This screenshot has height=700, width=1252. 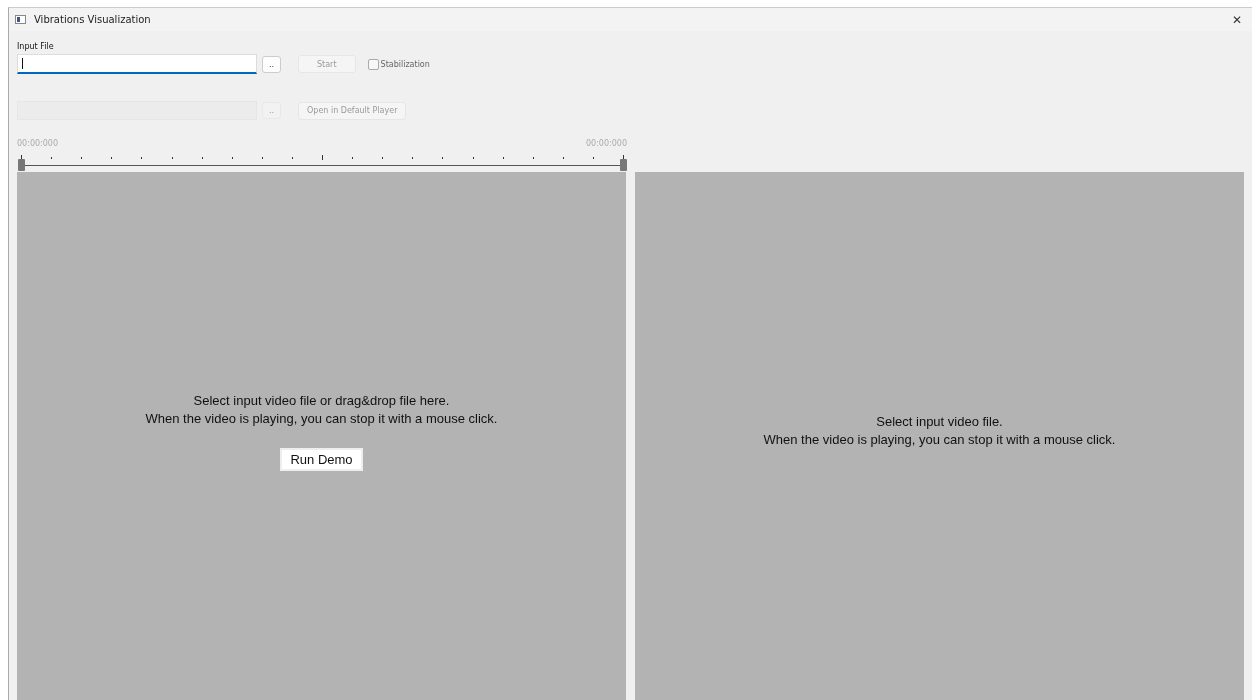 I want to click on close-button: ✕, so click(x=1238, y=19).